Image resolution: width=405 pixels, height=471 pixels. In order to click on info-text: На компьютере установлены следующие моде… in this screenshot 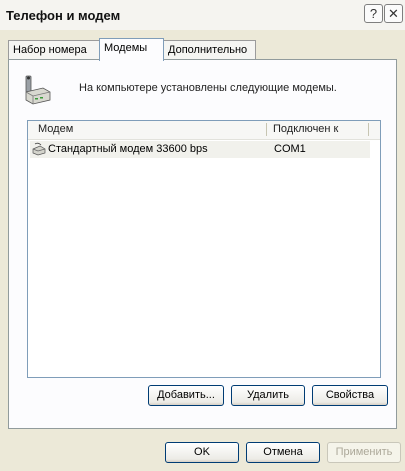, I will do `click(208, 88)`.